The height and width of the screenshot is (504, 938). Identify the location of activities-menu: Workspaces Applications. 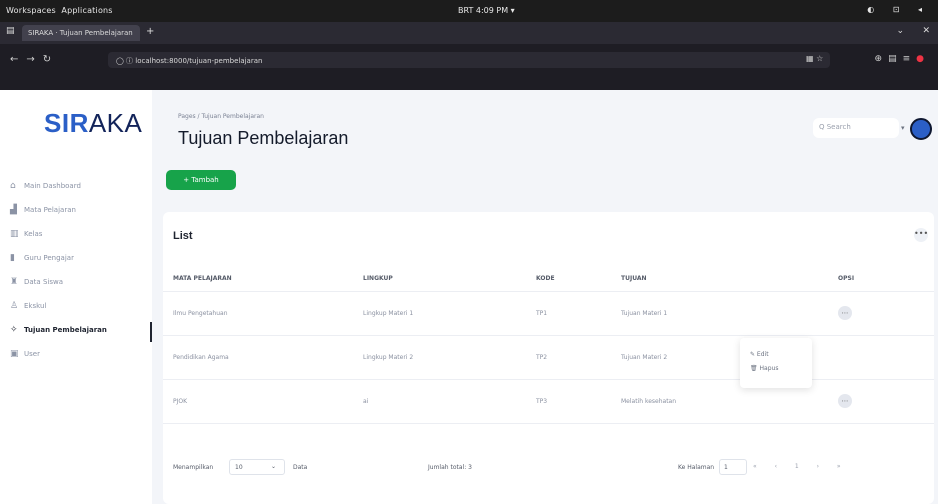
(59, 10).